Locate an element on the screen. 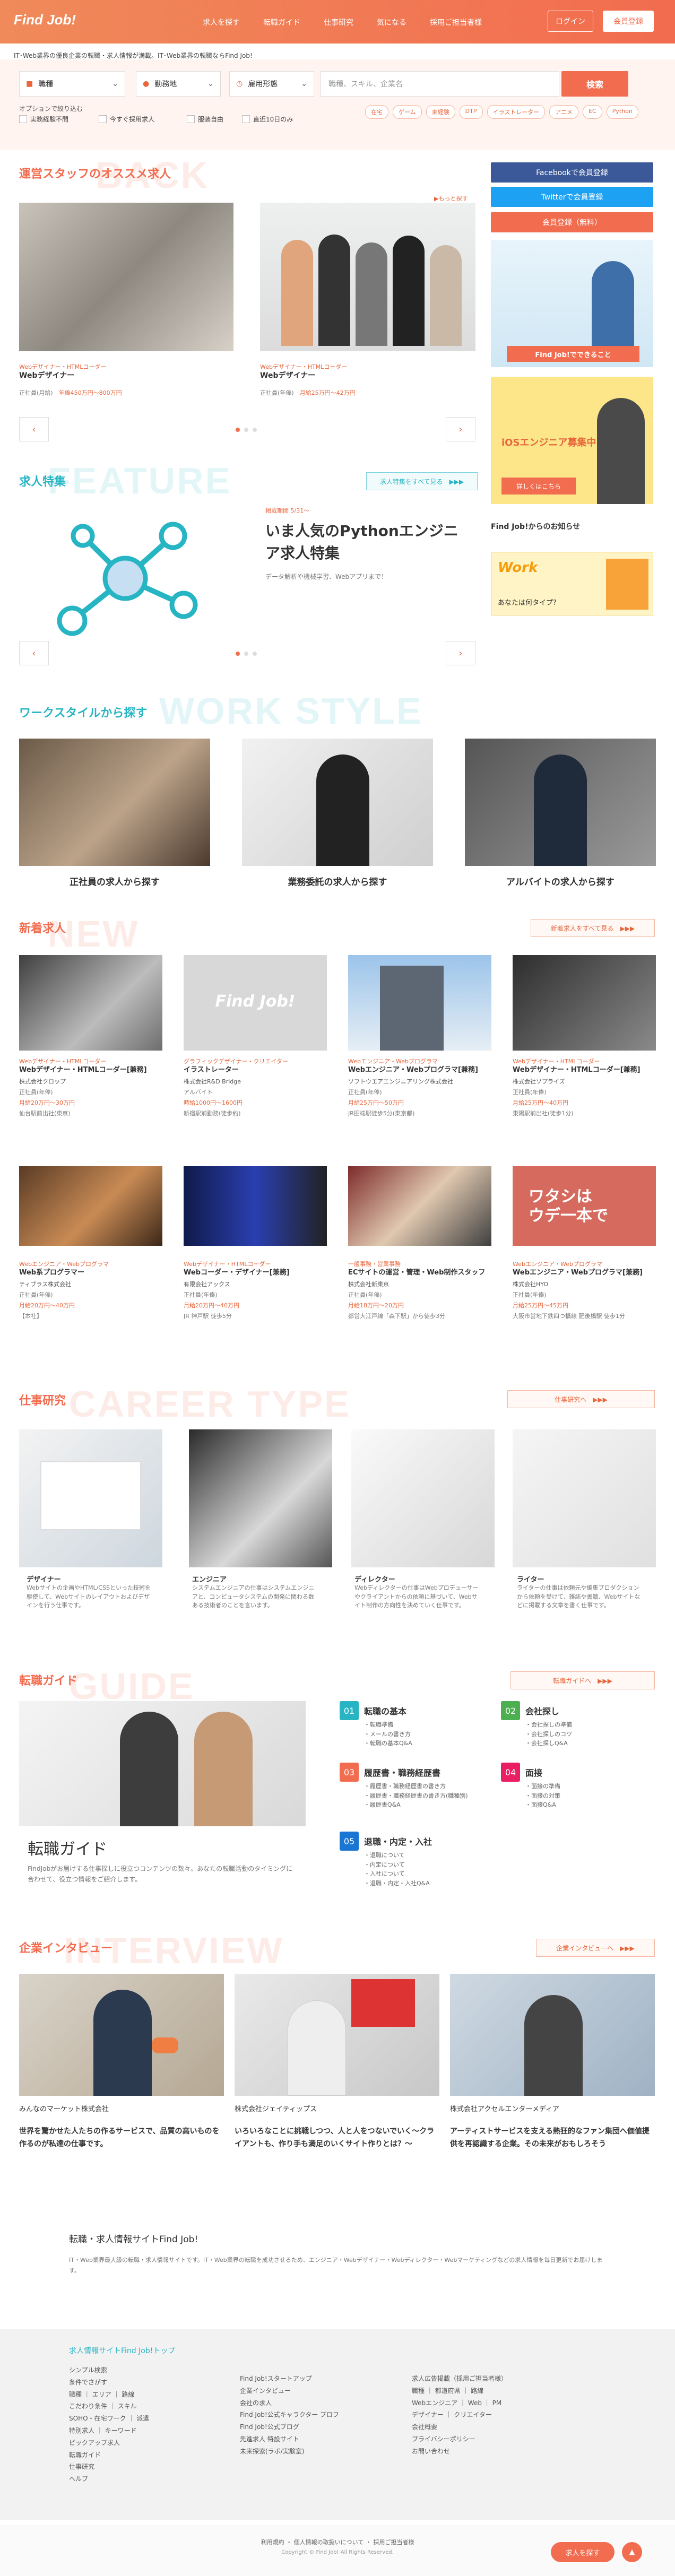 This screenshot has width=675, height=2576. footer-title: 求人情報サイトFind Job!トップ is located at coordinates (122, 2350).